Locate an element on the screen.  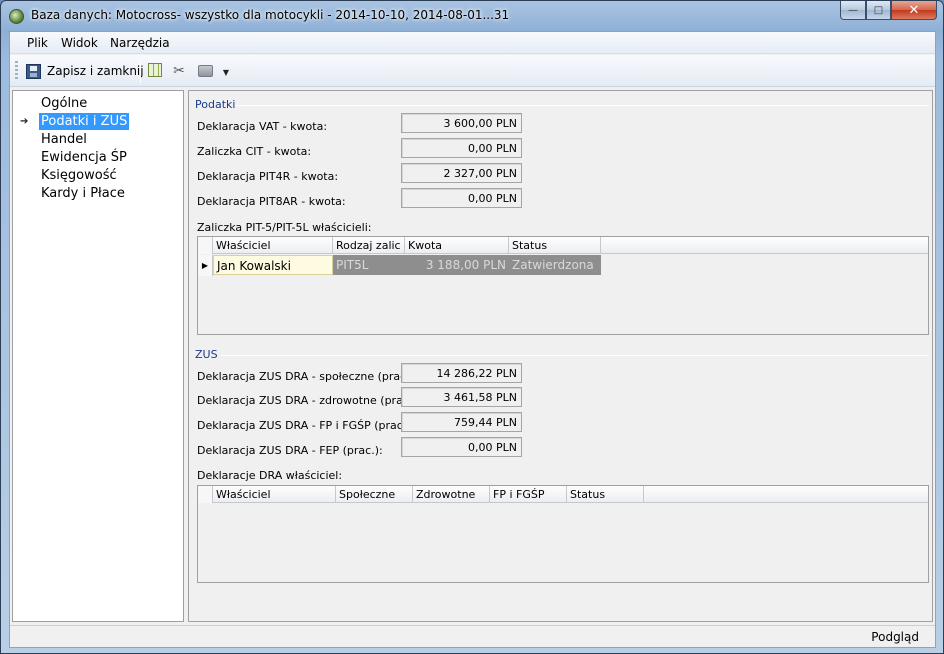
save-and-close-button: Zapisz i zamknij is located at coordinates (85, 71).